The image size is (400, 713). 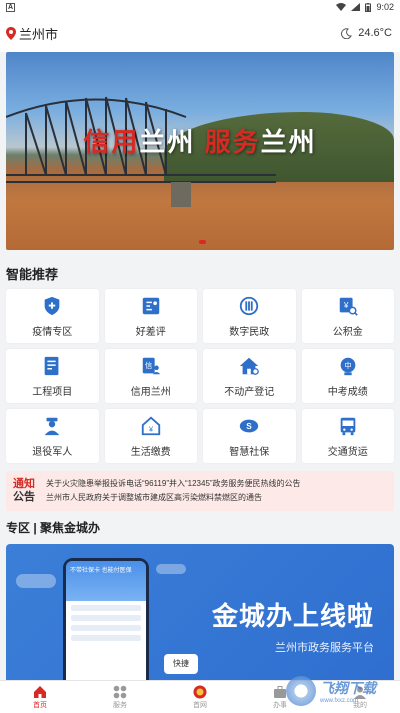 I want to click on notice-item: 兰州市人民政府关于调整城市建成区高污染燃料禁燃区的通告, so click(x=218, y=498).